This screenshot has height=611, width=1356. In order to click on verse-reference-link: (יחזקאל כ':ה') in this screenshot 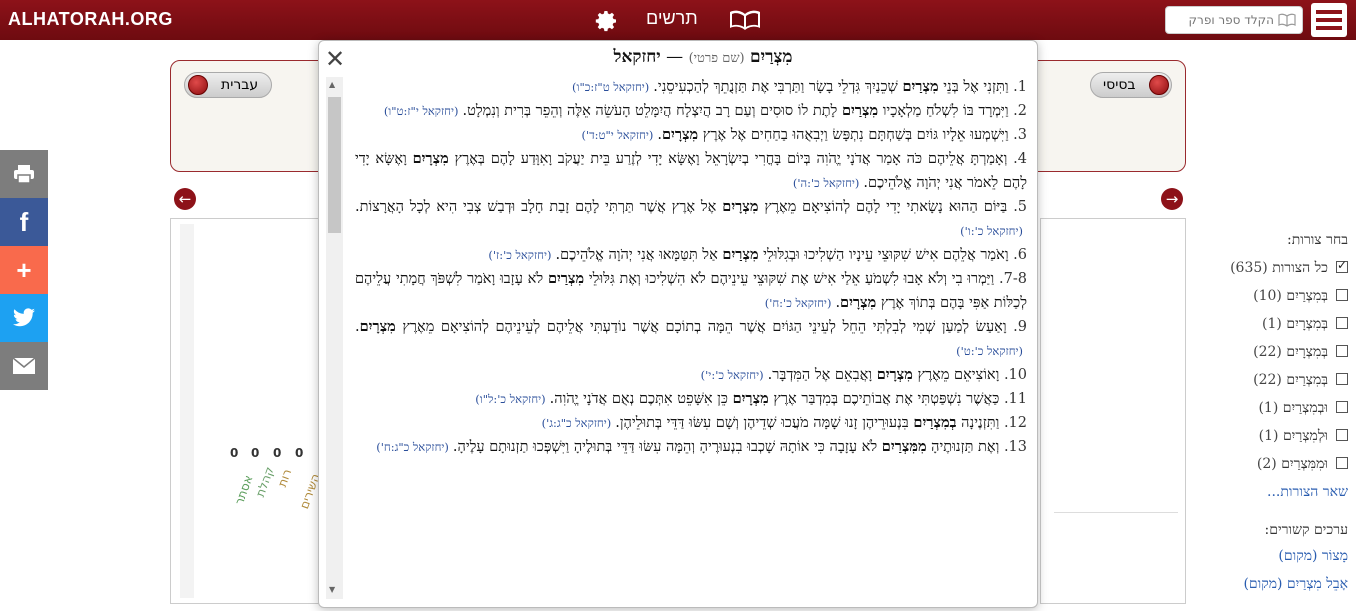, I will do `click(826, 183)`.